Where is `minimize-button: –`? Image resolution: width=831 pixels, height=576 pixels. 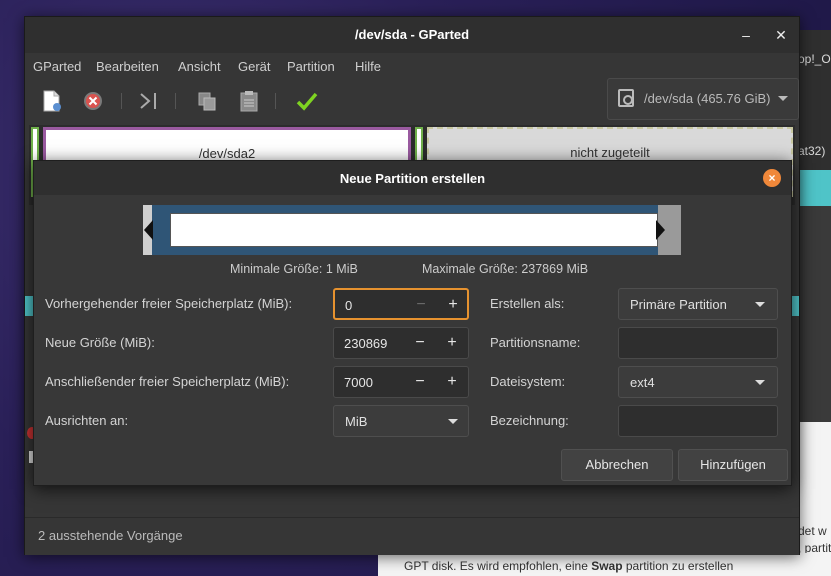
minimize-button: – is located at coordinates (746, 35).